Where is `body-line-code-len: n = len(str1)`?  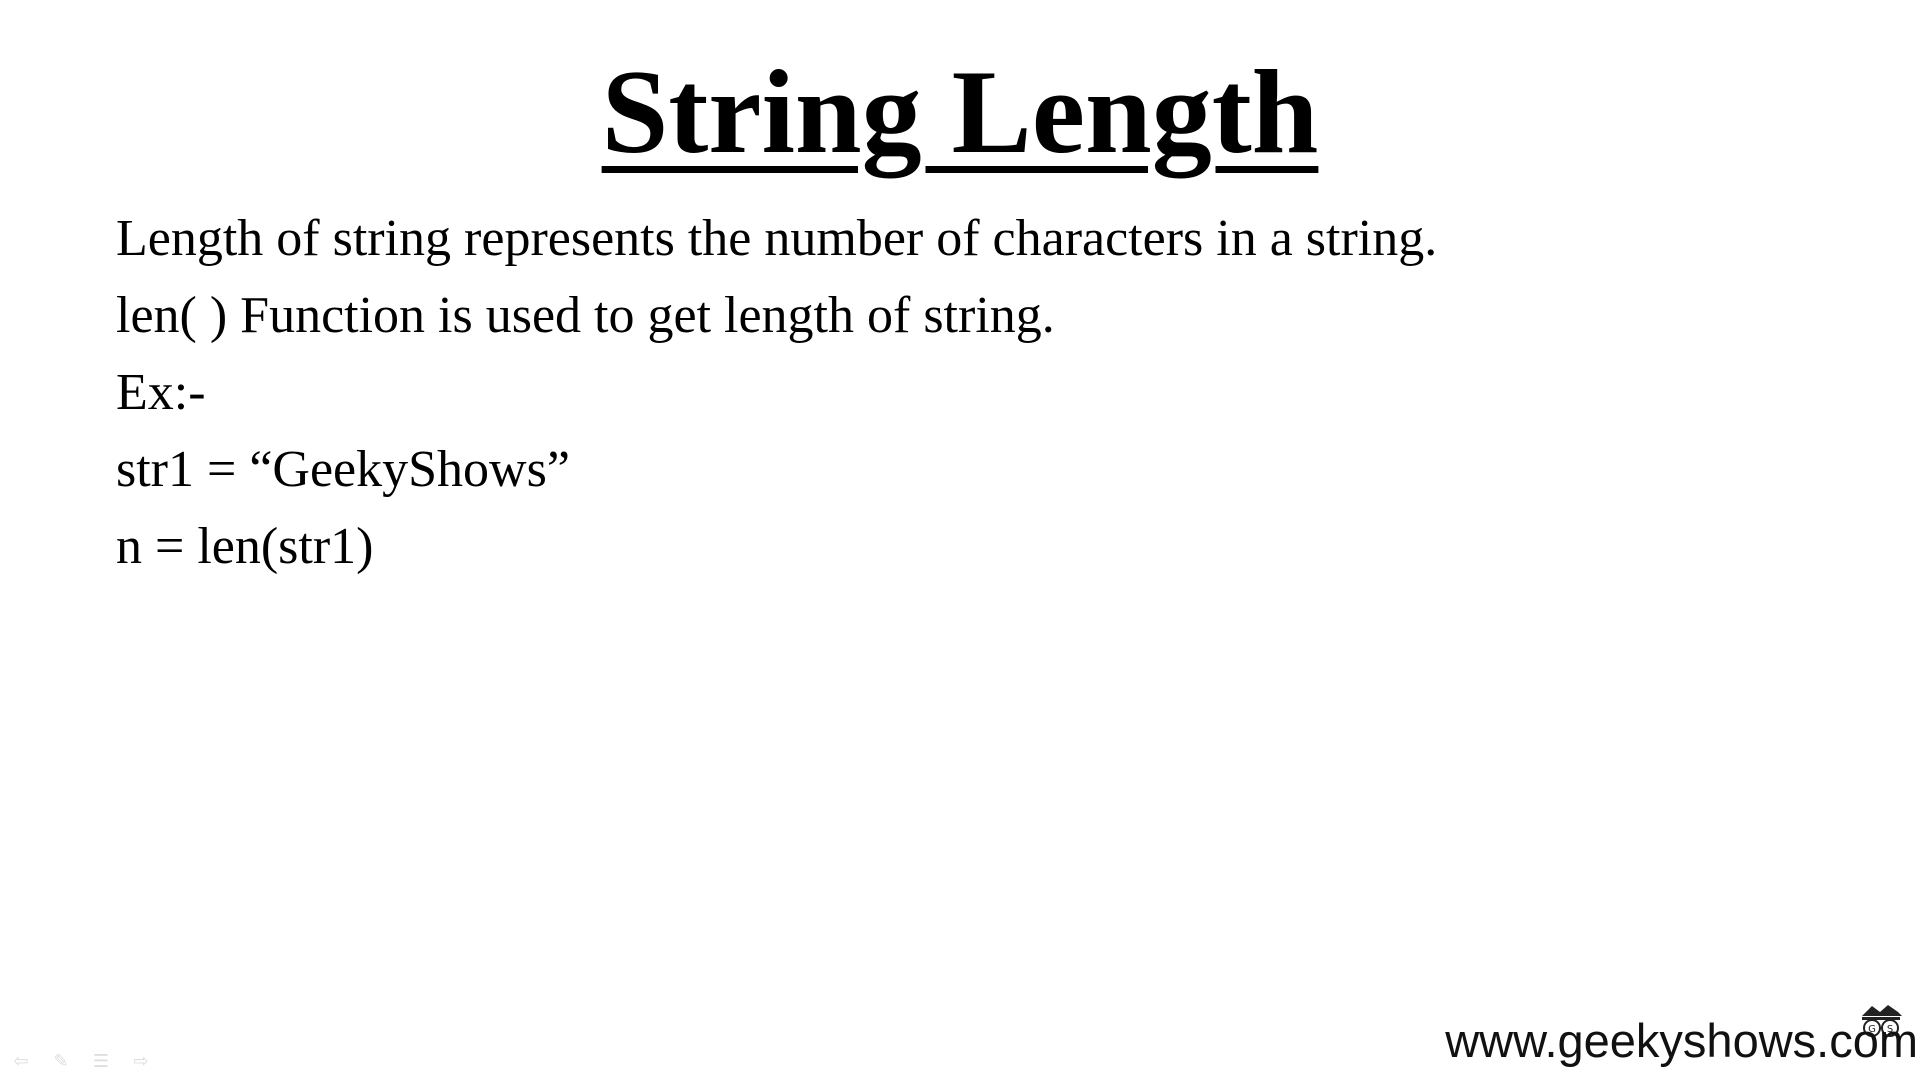
body-line-code-len: n = len(str1) is located at coordinates (245, 546).